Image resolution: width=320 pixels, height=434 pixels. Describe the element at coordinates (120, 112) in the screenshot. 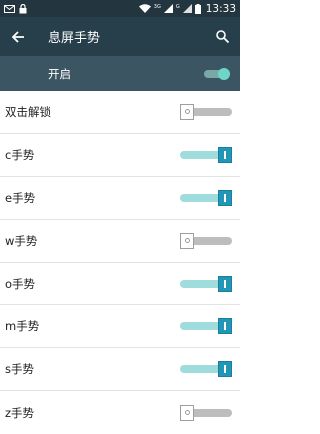

I see `gesture-row-double-tap: 双击解锁` at that location.